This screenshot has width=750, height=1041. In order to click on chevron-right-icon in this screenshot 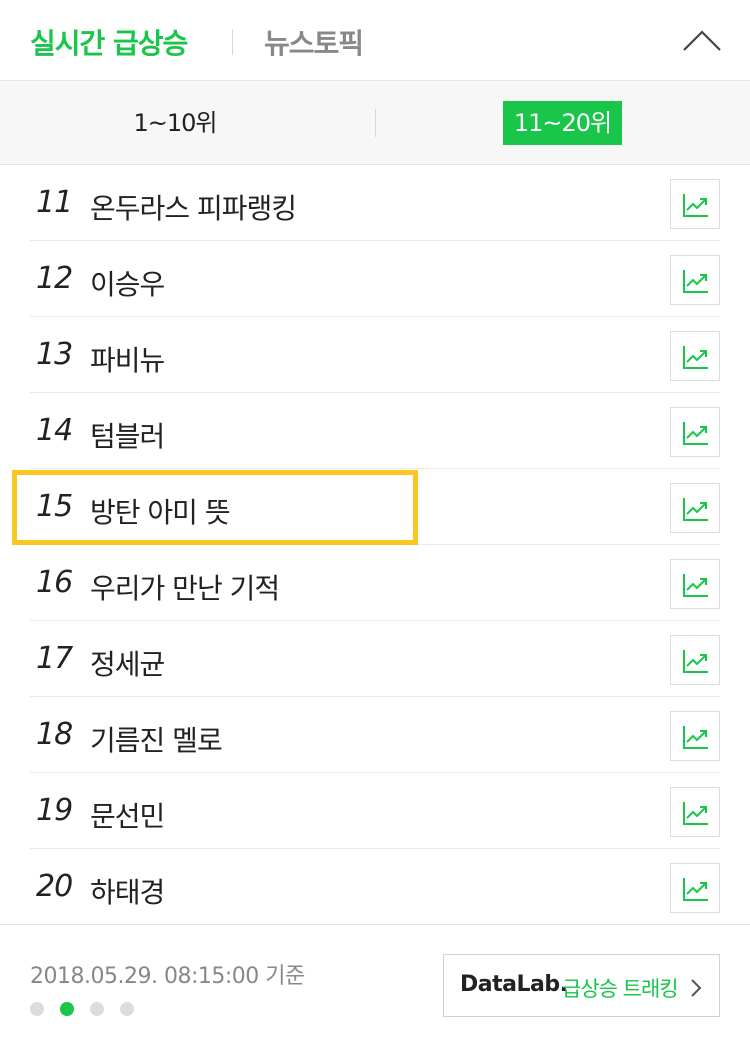, I will do `click(696, 990)`.